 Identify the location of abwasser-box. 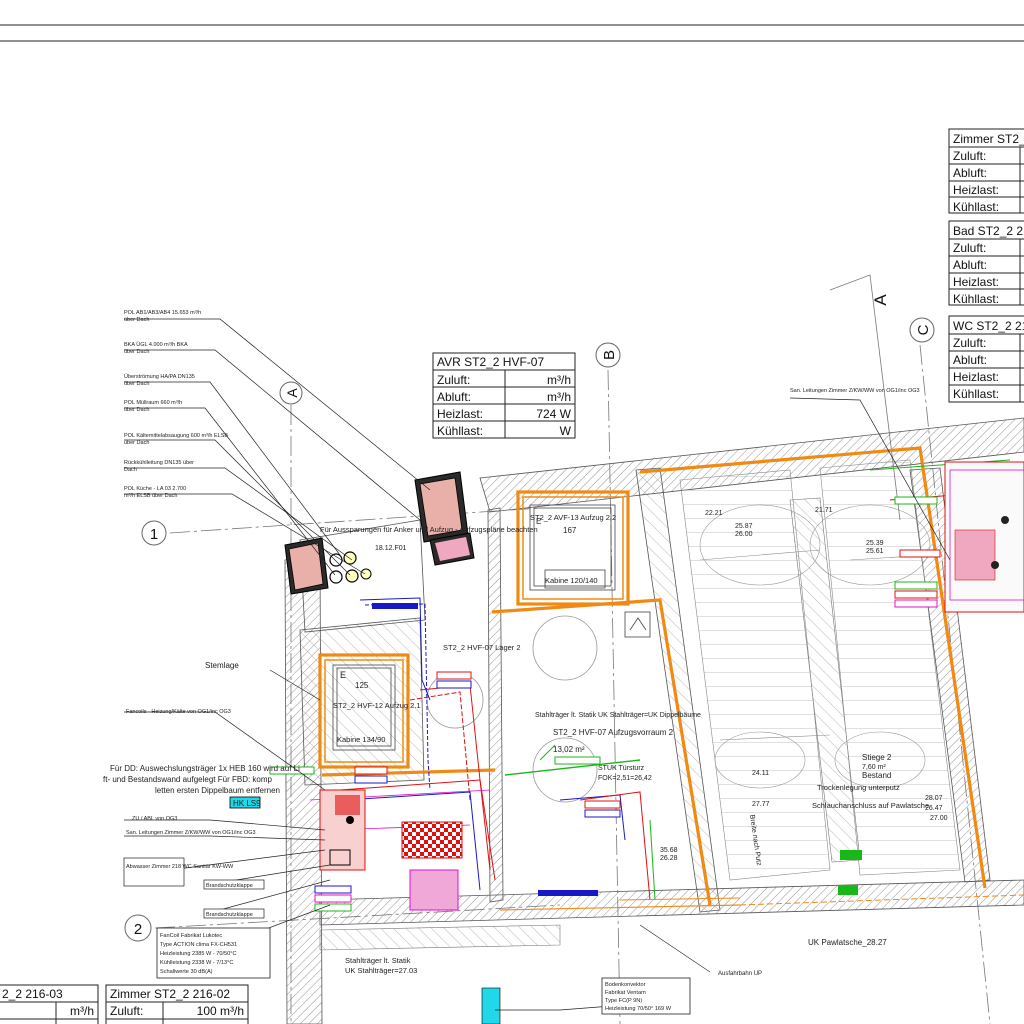
(154, 872).